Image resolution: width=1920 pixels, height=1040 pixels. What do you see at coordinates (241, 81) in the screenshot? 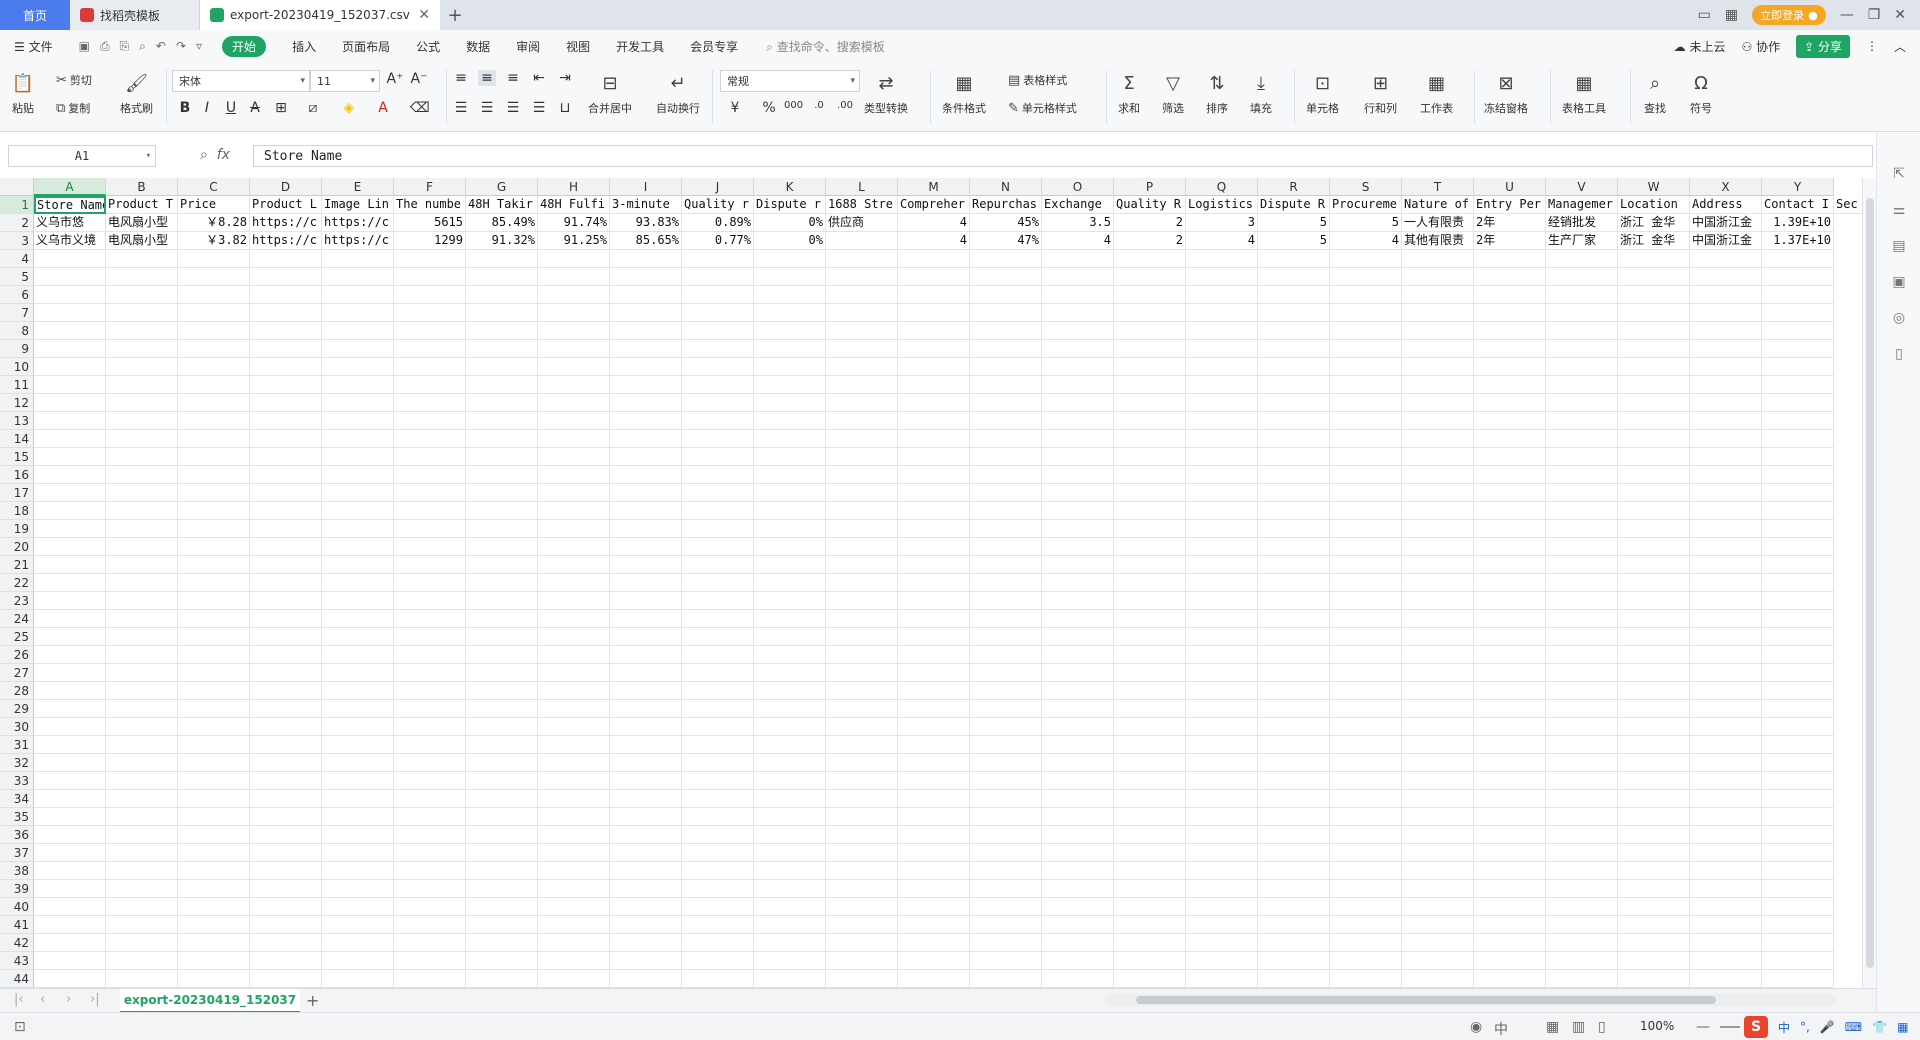
I see `font-name-select: 宋体` at bounding box center [241, 81].